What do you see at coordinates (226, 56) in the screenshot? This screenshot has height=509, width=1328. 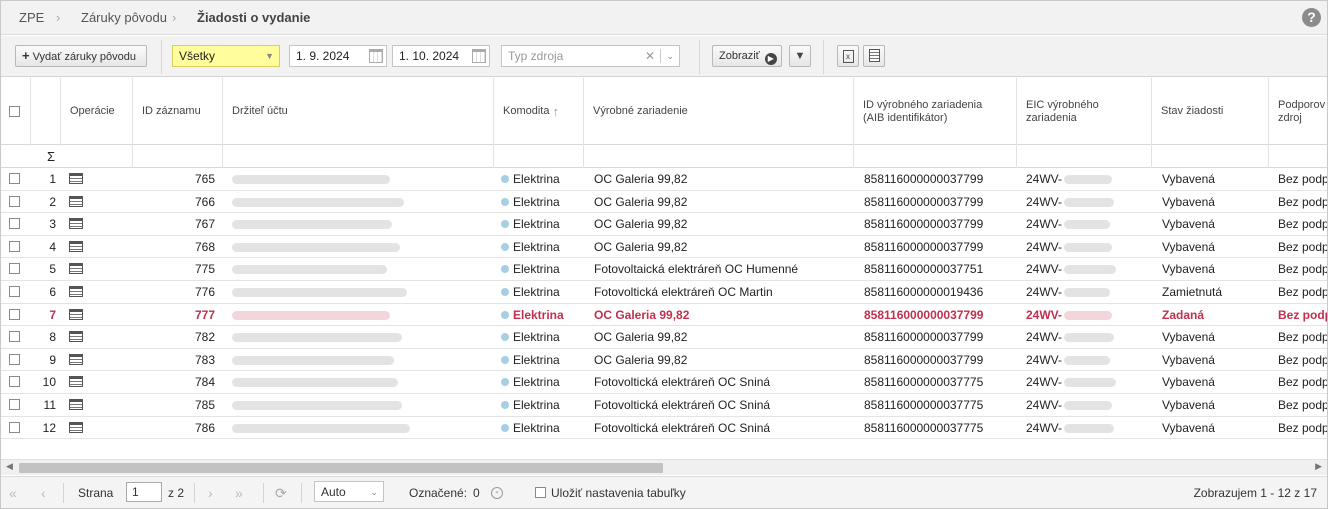 I see `status-filter-select: Všetky ▼` at bounding box center [226, 56].